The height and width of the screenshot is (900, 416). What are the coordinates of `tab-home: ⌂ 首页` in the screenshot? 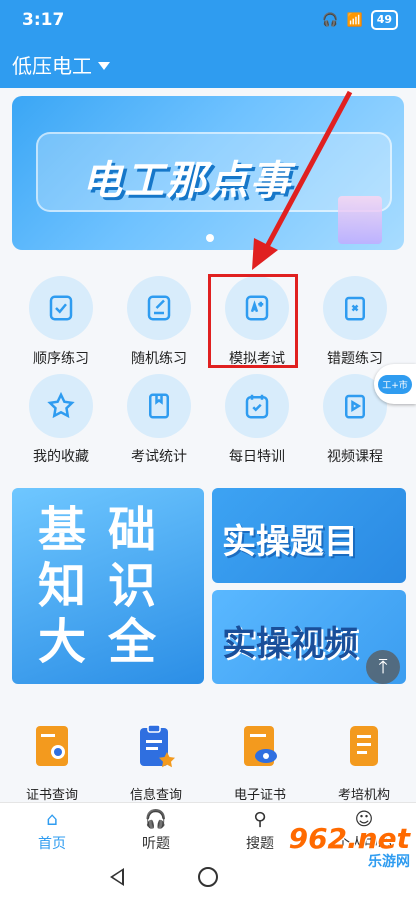 It's located at (52, 831).